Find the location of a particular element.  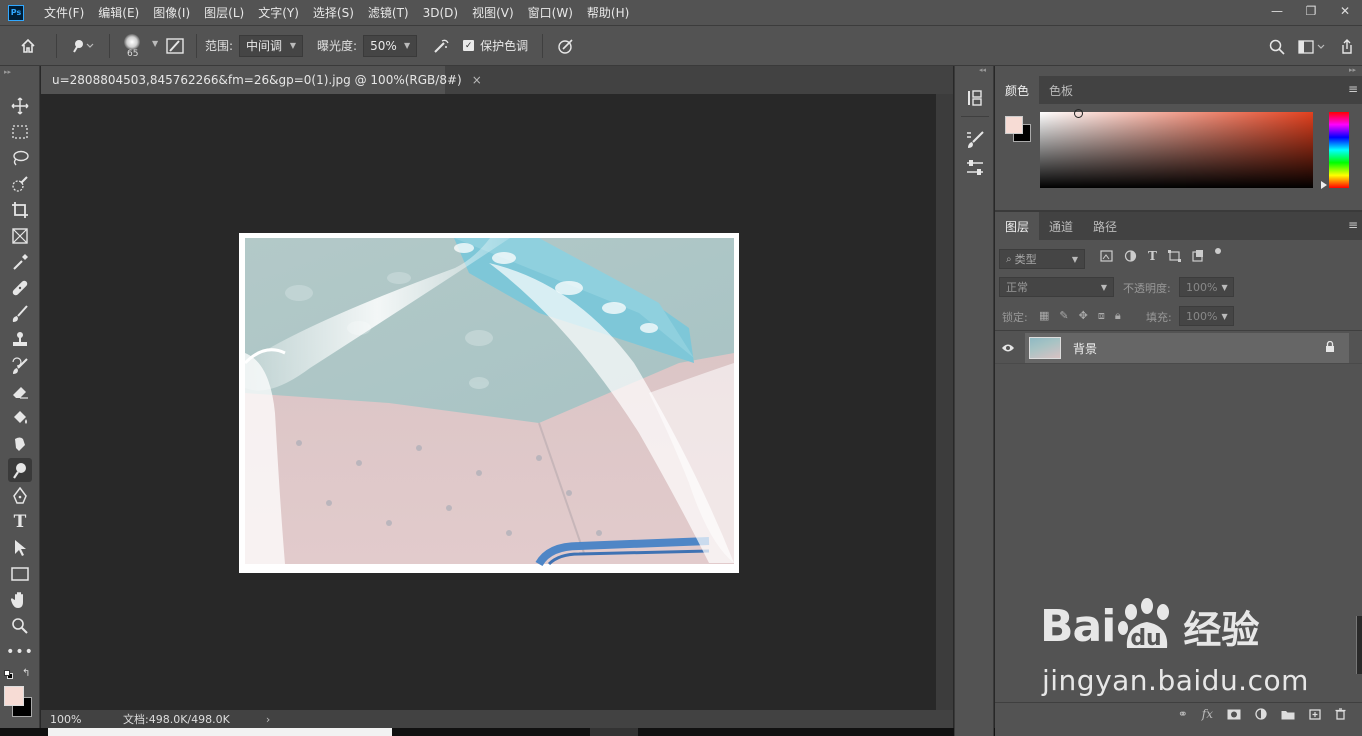

path-selection-tool-icon is located at coordinates (20, 548).